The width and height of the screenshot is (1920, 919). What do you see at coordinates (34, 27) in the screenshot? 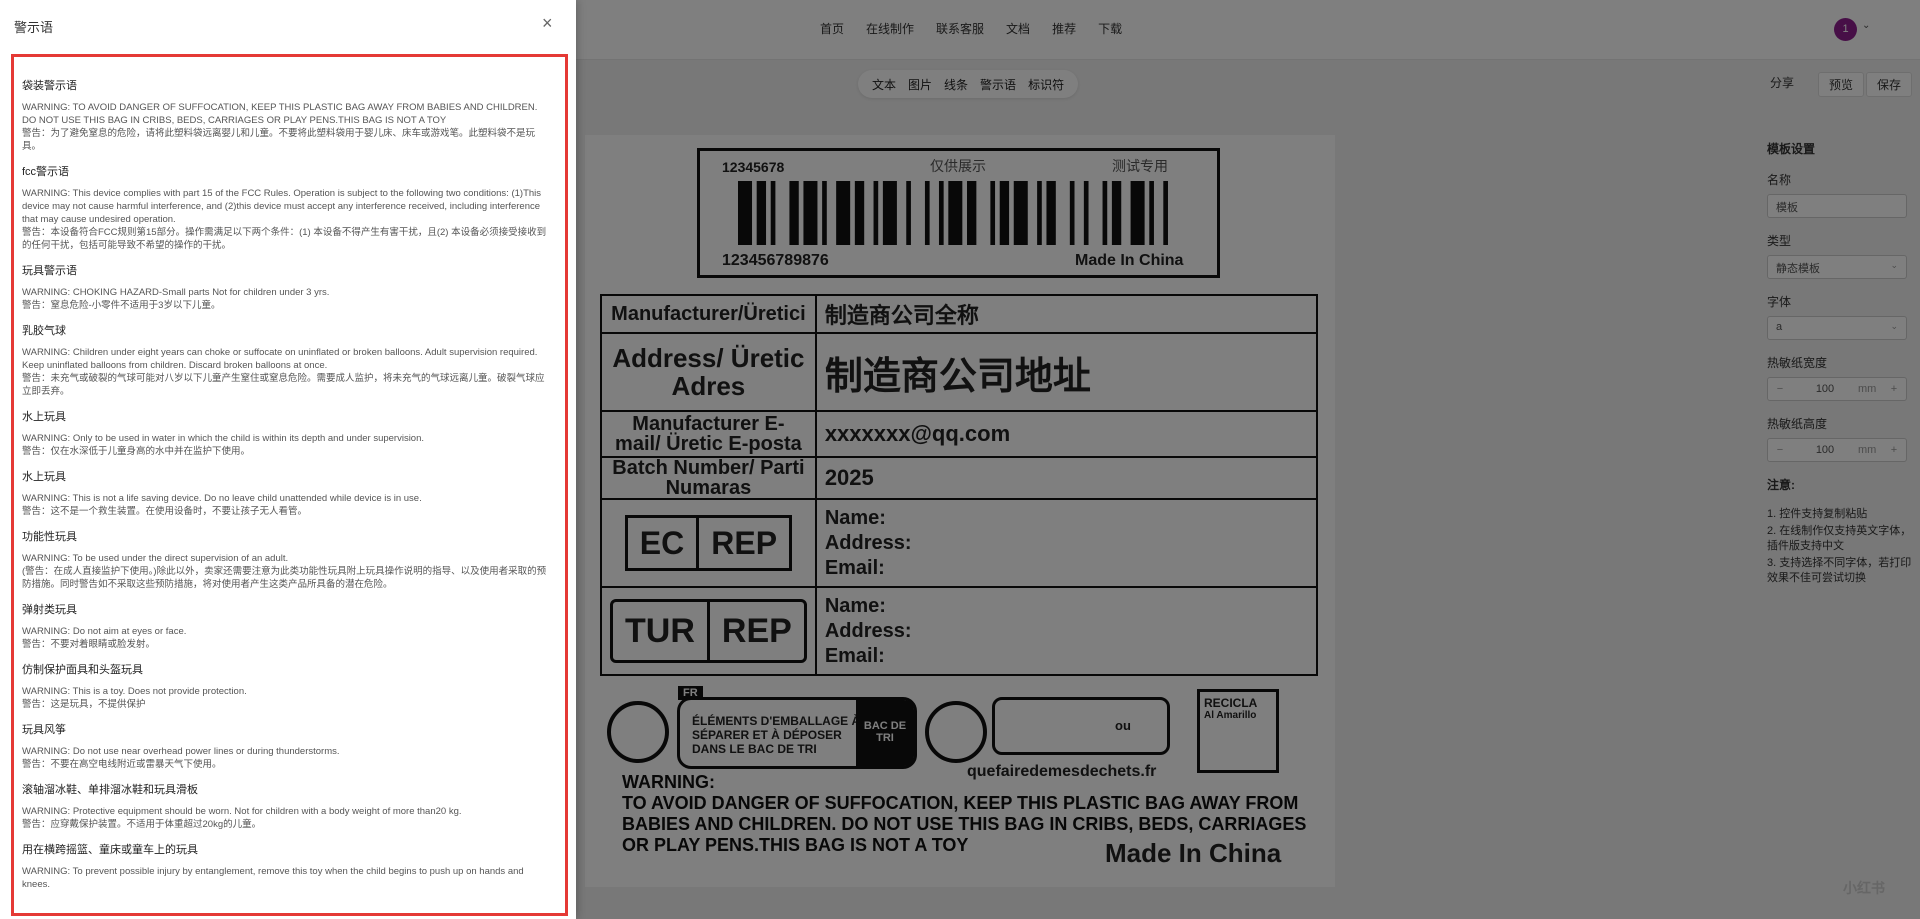
I see `drawer-title: 警示语` at bounding box center [34, 27].